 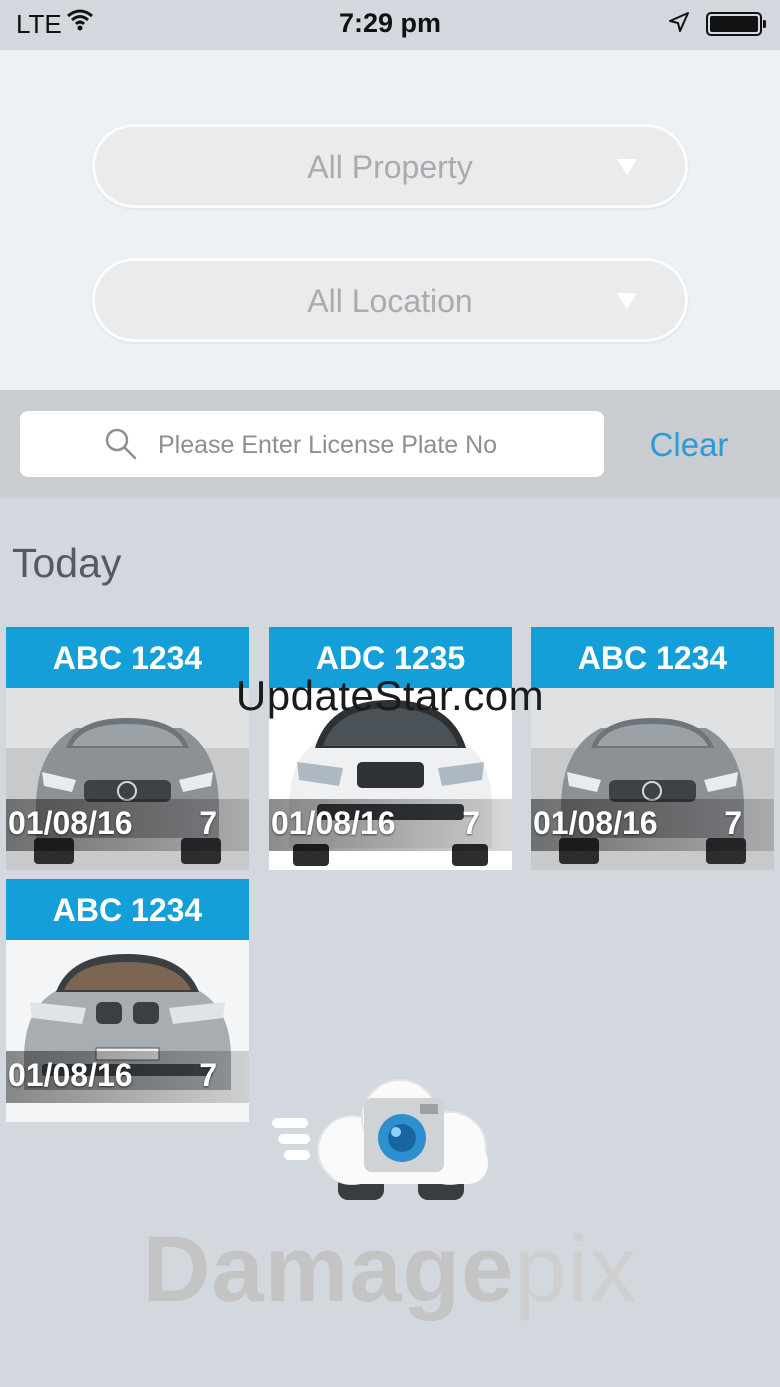 What do you see at coordinates (736, 24) in the screenshot?
I see `battery-icon` at bounding box center [736, 24].